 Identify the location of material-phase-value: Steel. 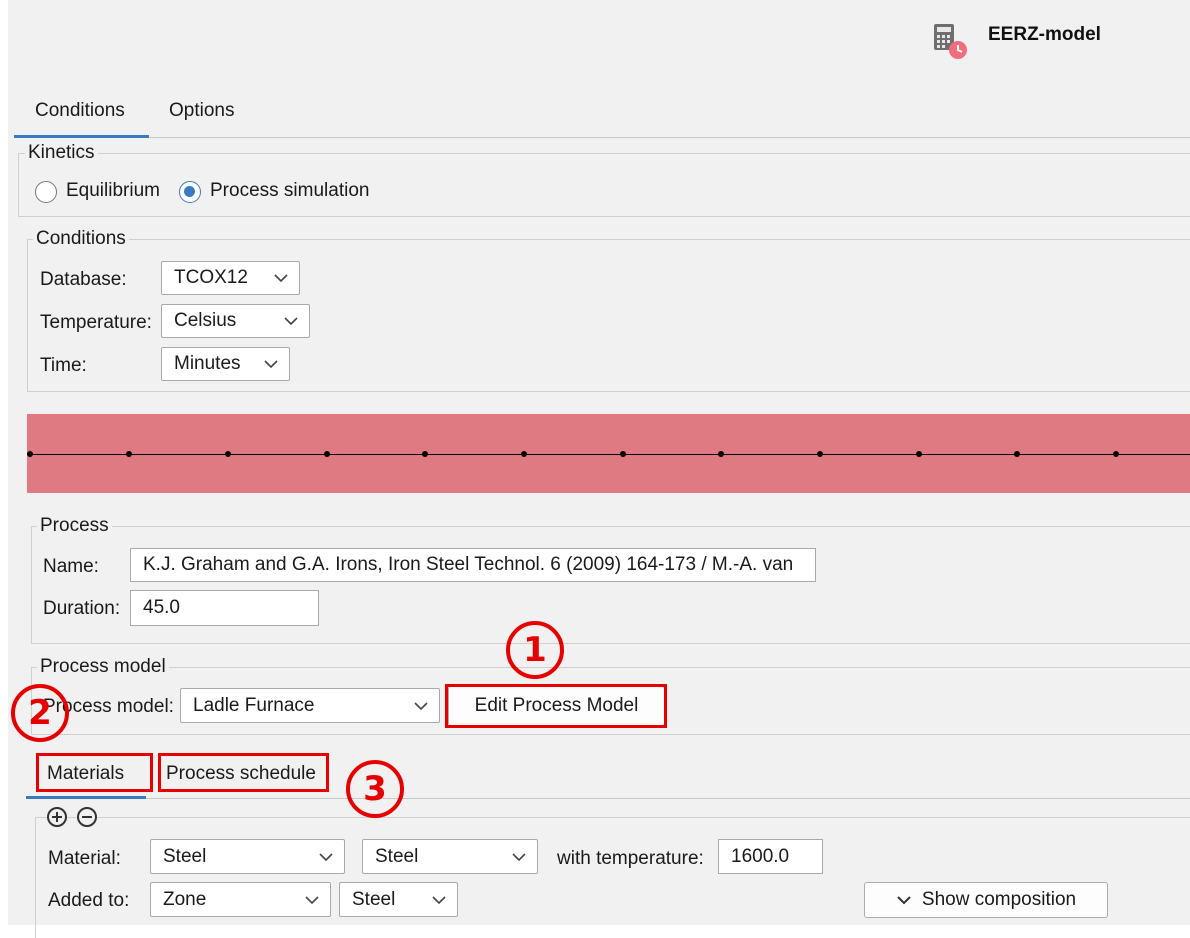
(397, 856).